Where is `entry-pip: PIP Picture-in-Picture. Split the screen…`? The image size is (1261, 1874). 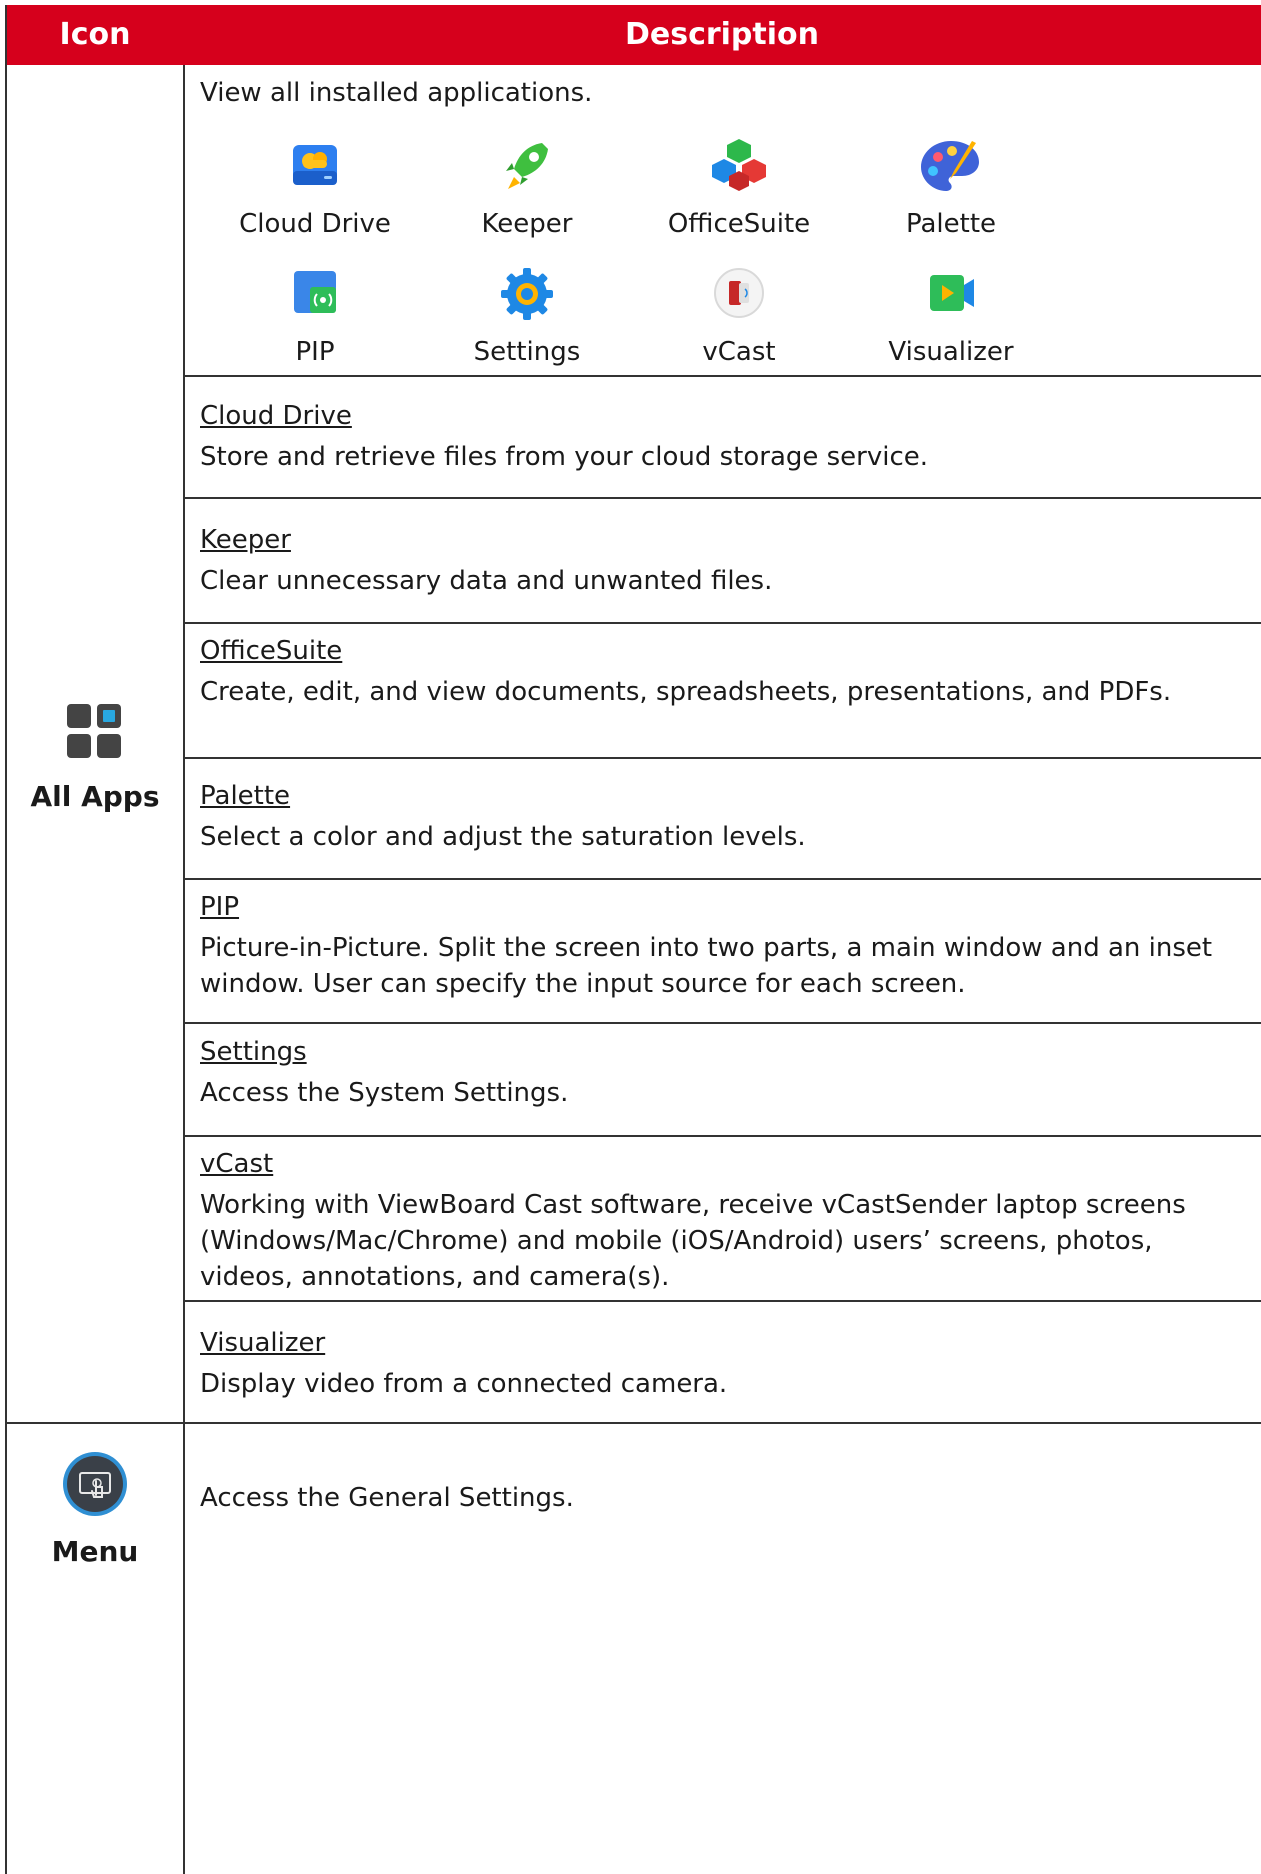
entry-pip: PIP Picture-in-Picture. Split the screen… is located at coordinates (720, 945).